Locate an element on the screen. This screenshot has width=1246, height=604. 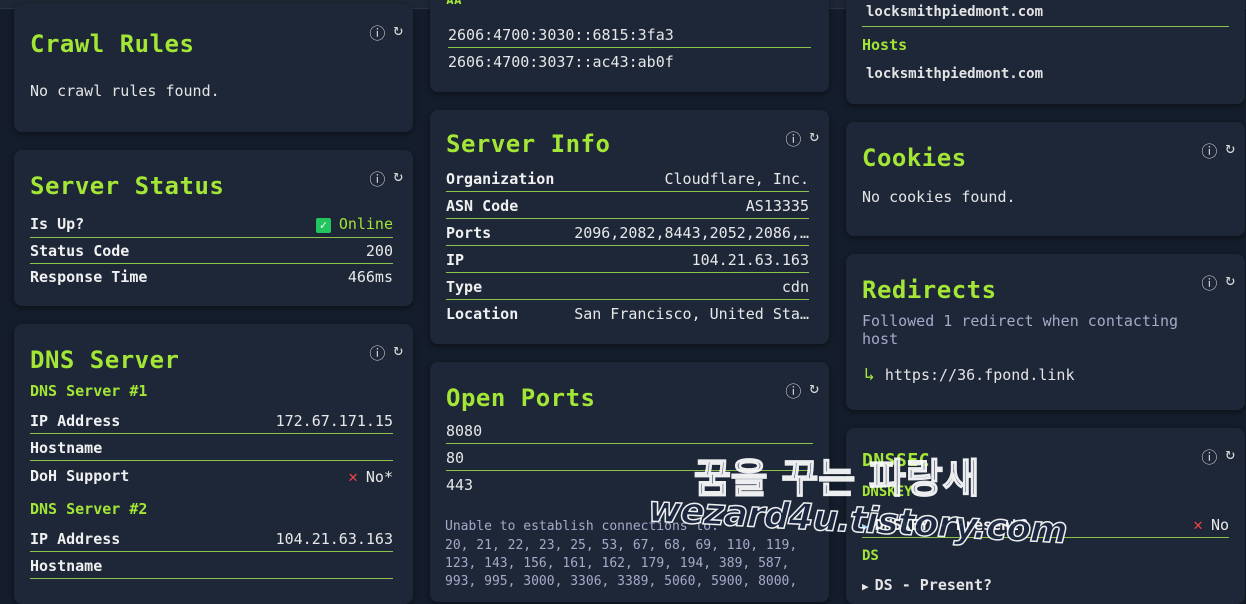
row-key: Ports is located at coordinates (469, 232).